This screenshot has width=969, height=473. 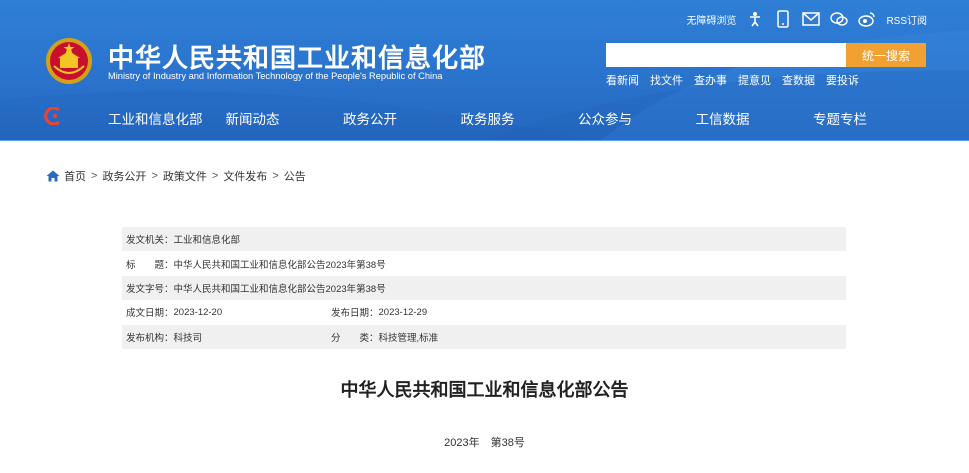 What do you see at coordinates (297, 56) in the screenshot?
I see `site-title: 中华人民共和国工业和信息化部` at bounding box center [297, 56].